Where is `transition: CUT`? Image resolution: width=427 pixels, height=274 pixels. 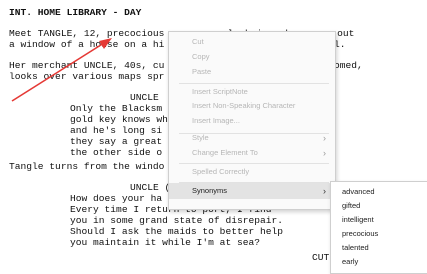 transition: CUT is located at coordinates (321, 257).